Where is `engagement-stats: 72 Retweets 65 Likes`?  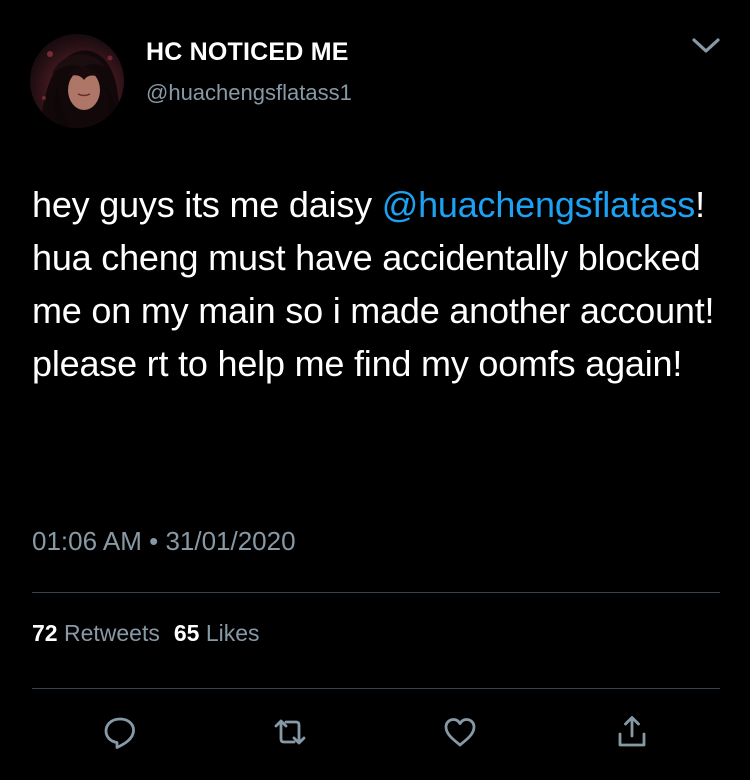 engagement-stats: 72 Retweets 65 Likes is located at coordinates (146, 633).